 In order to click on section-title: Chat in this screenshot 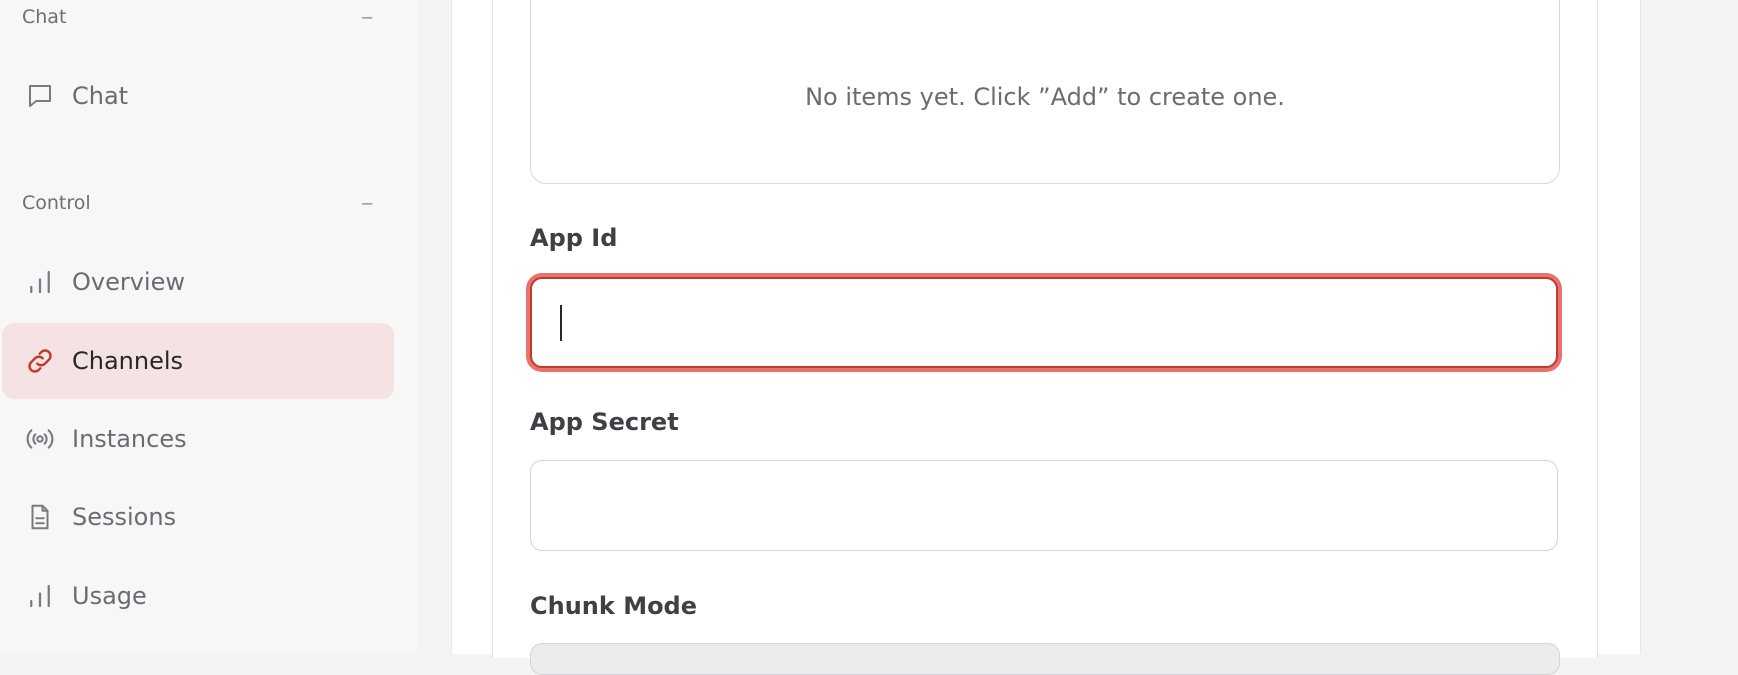, I will do `click(44, 17)`.